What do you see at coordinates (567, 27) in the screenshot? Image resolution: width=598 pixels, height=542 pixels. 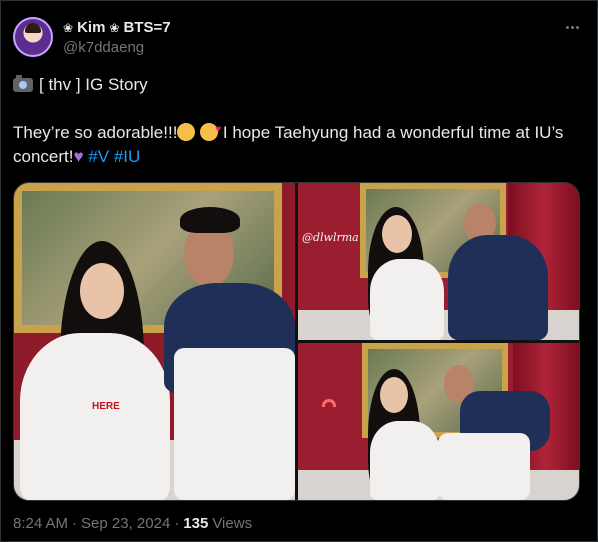 I see `more-icon` at bounding box center [567, 27].